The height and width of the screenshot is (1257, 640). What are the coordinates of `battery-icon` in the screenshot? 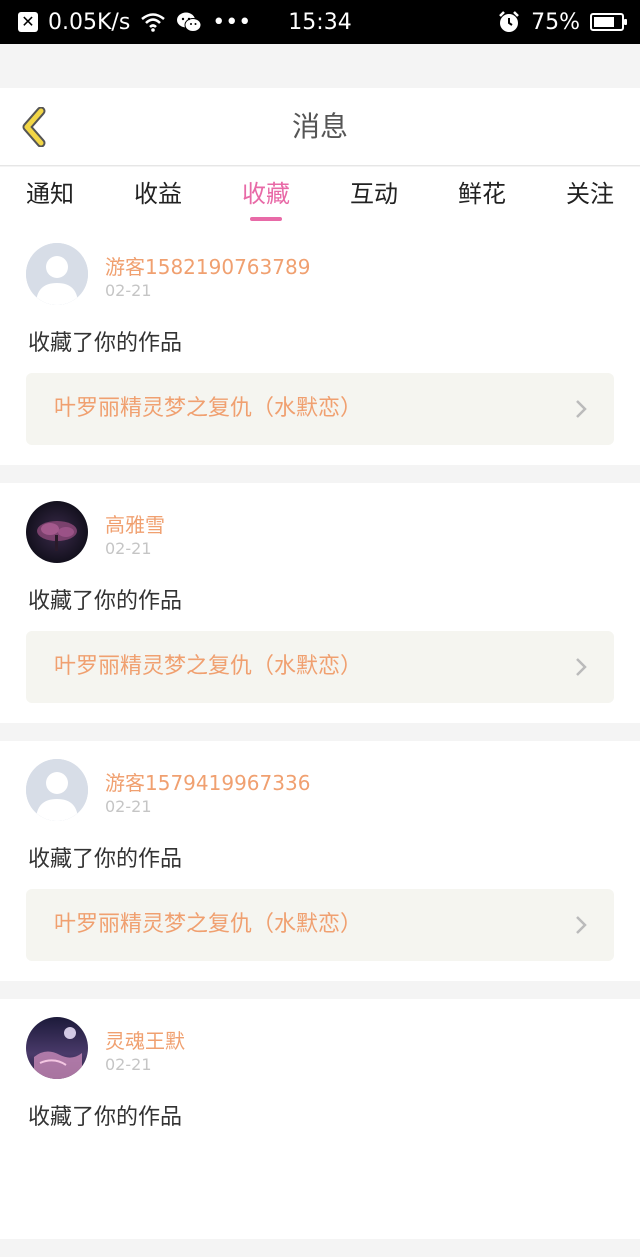 It's located at (608, 22).